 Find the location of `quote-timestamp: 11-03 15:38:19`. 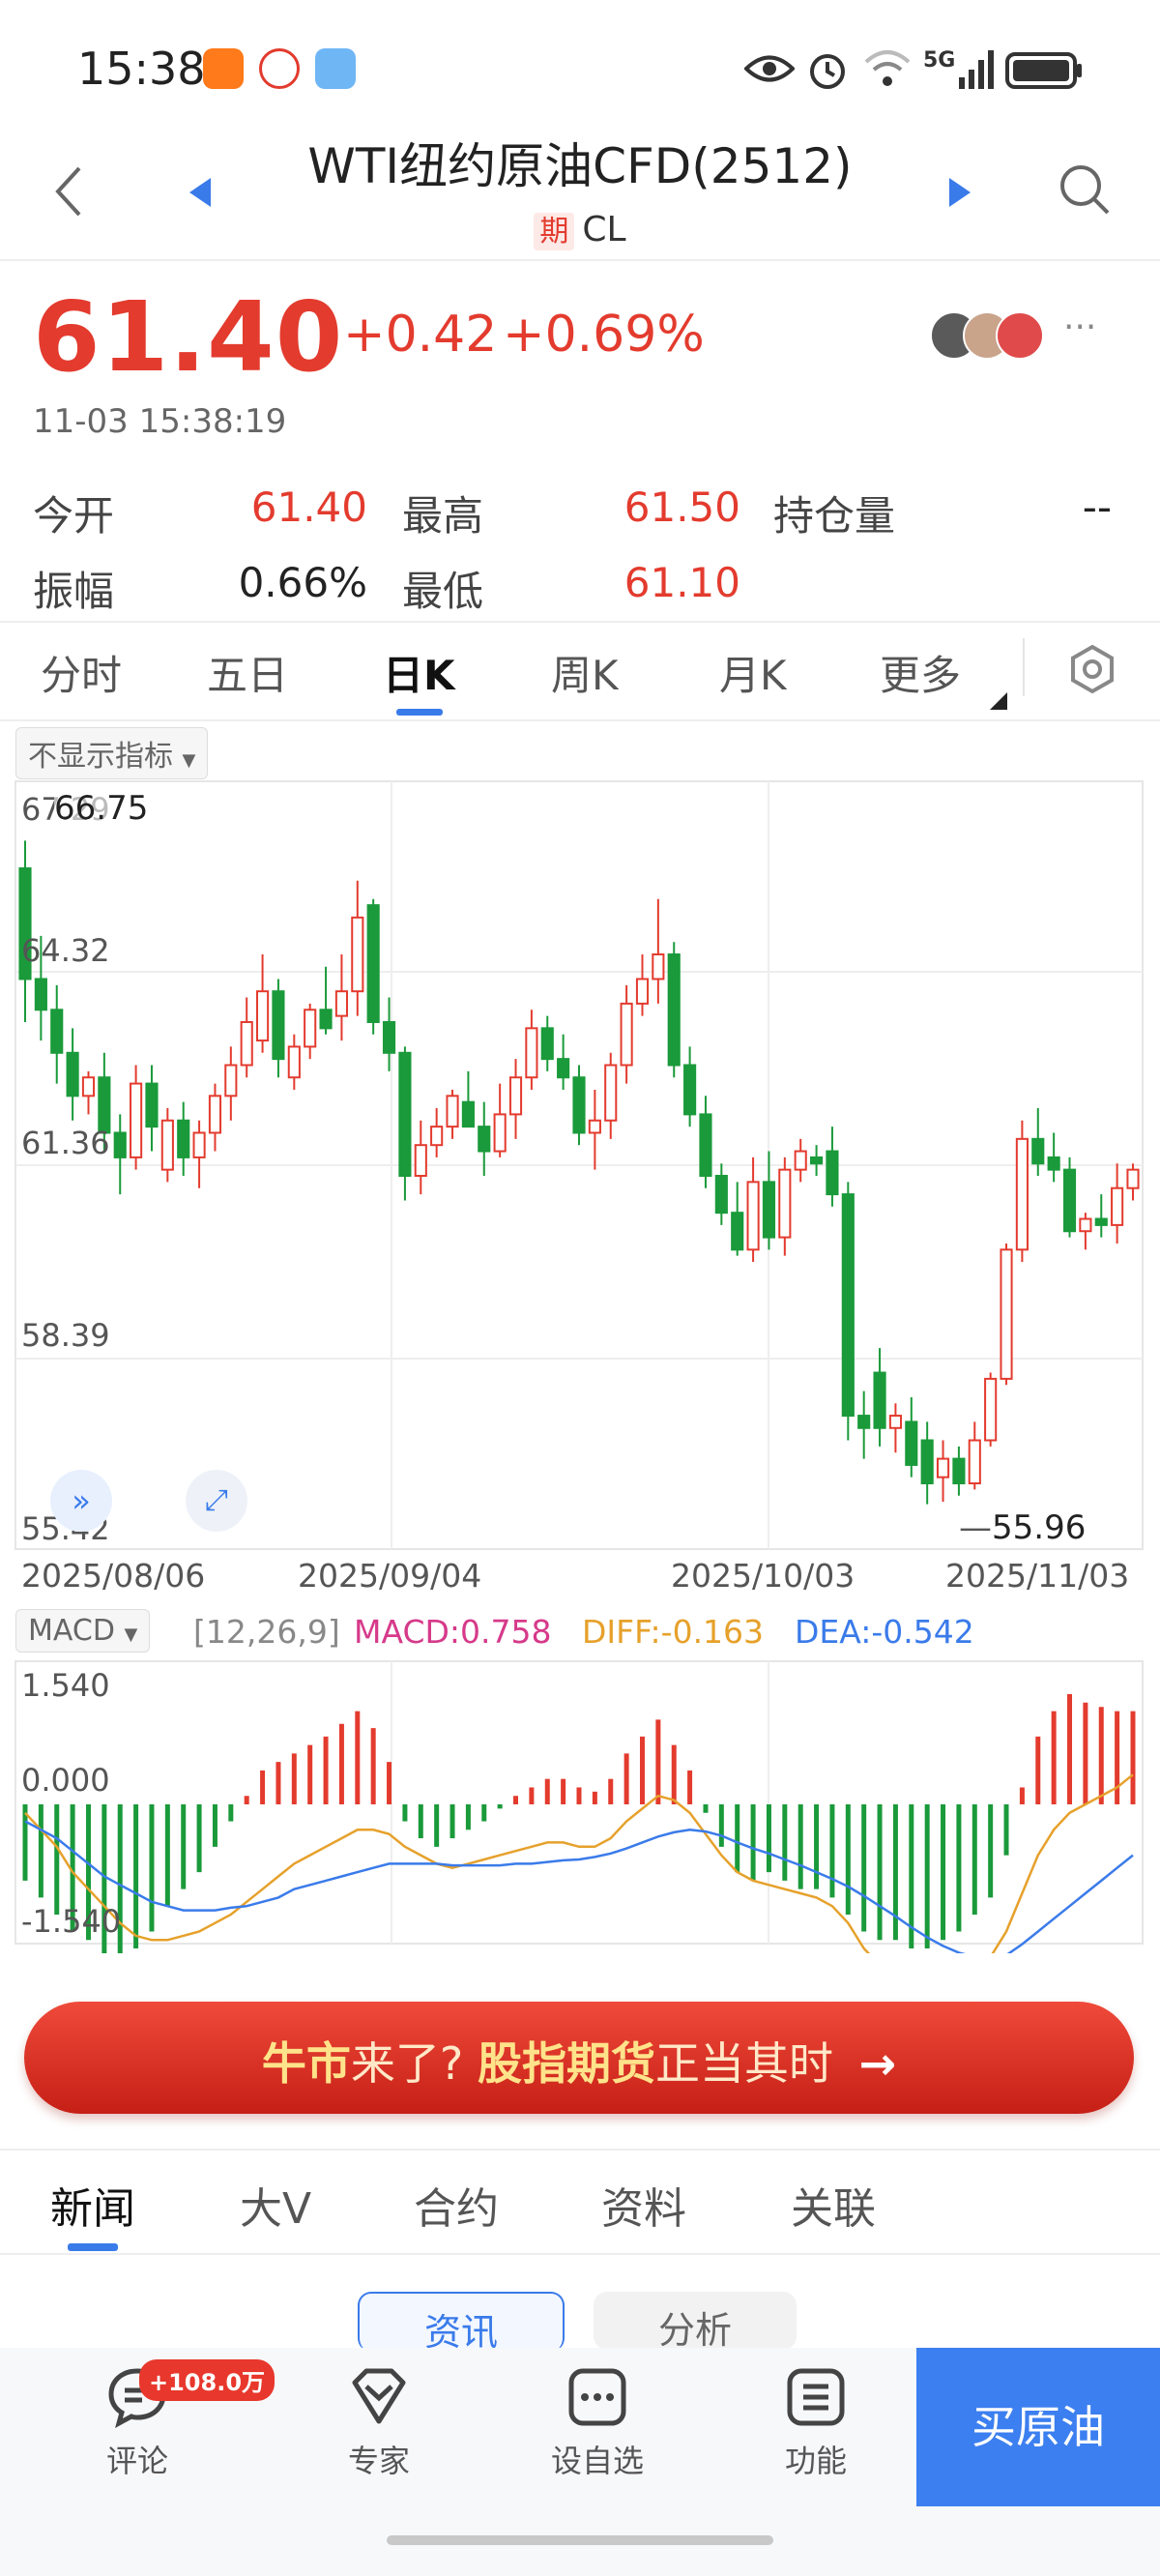

quote-timestamp: 11-03 15:38:19 is located at coordinates (160, 421).